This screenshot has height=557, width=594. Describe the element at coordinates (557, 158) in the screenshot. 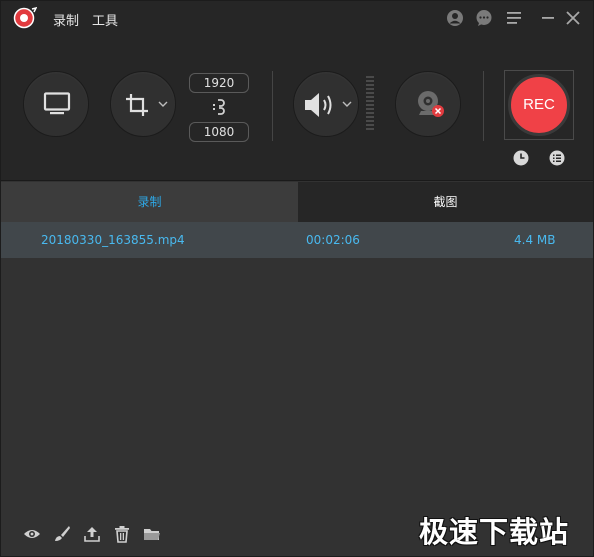

I see `task-list-icon` at that location.